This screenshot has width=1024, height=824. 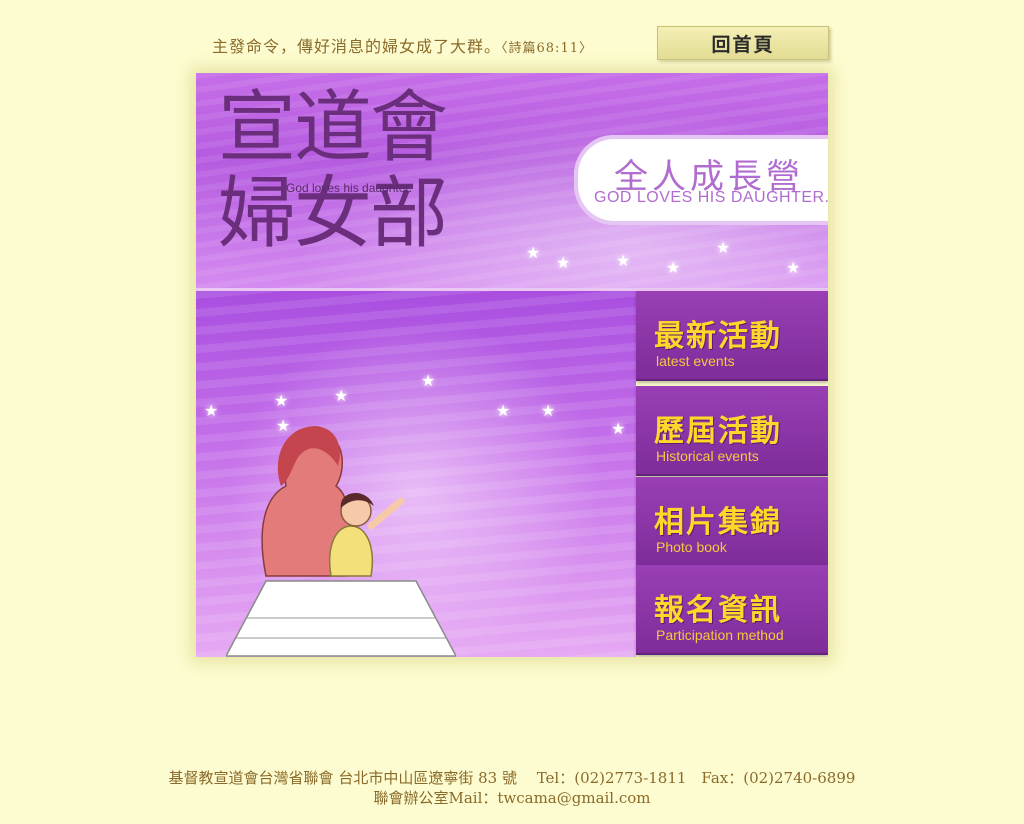 I want to click on menu-label-zh: 最新活動, so click(x=718, y=336).